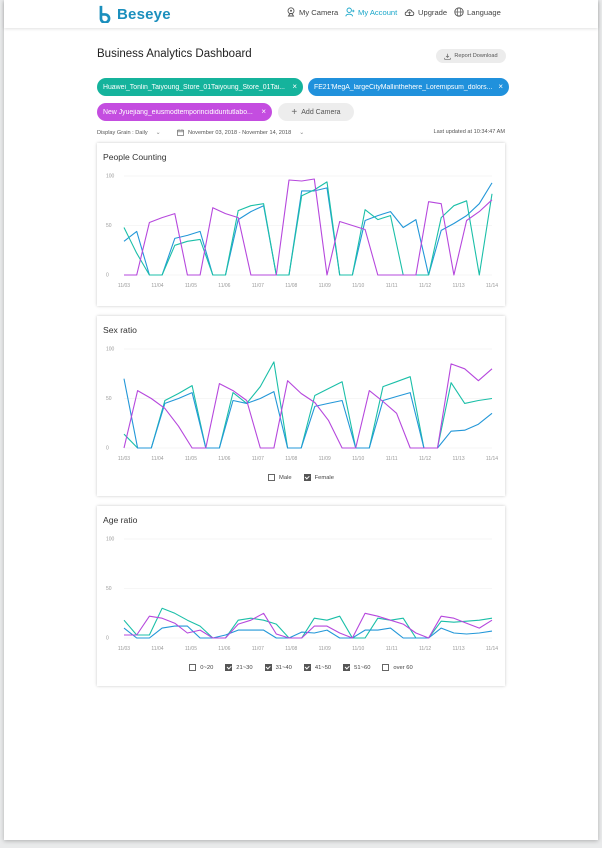  Describe the element at coordinates (174, 54) in the screenshot. I see `page-title: Business Analytics Dashboard` at that location.